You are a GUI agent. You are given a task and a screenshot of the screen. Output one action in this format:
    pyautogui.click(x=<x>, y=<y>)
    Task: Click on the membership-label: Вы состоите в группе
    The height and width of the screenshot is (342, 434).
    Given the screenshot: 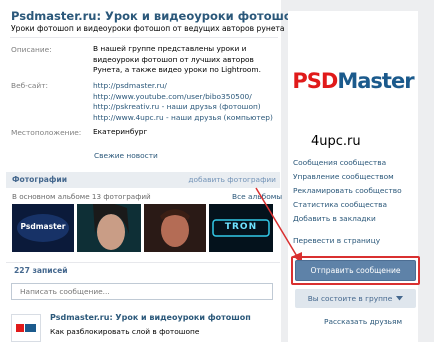 What is the action you would take?
    pyautogui.click(x=350, y=298)
    